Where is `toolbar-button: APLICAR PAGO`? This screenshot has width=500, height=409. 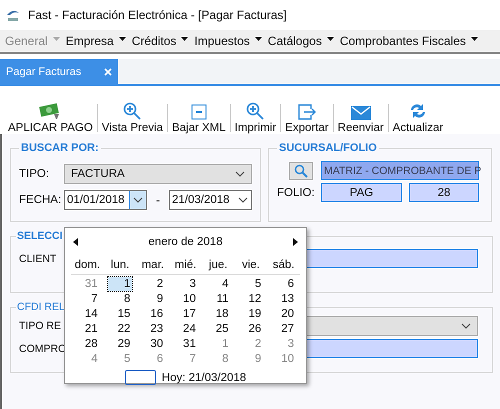
toolbar-button: APLICAR PAGO is located at coordinates (50, 116).